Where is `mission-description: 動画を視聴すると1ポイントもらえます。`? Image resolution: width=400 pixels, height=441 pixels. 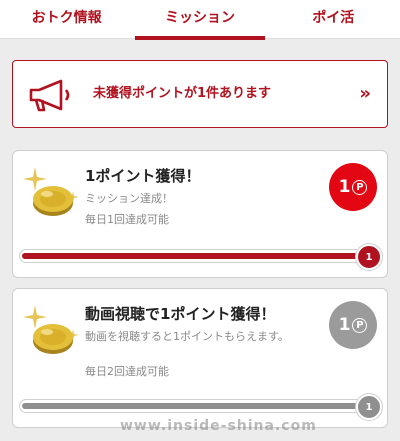
mission-description: 動画を視聴すると1ポイントもらえます。 is located at coordinates (187, 336).